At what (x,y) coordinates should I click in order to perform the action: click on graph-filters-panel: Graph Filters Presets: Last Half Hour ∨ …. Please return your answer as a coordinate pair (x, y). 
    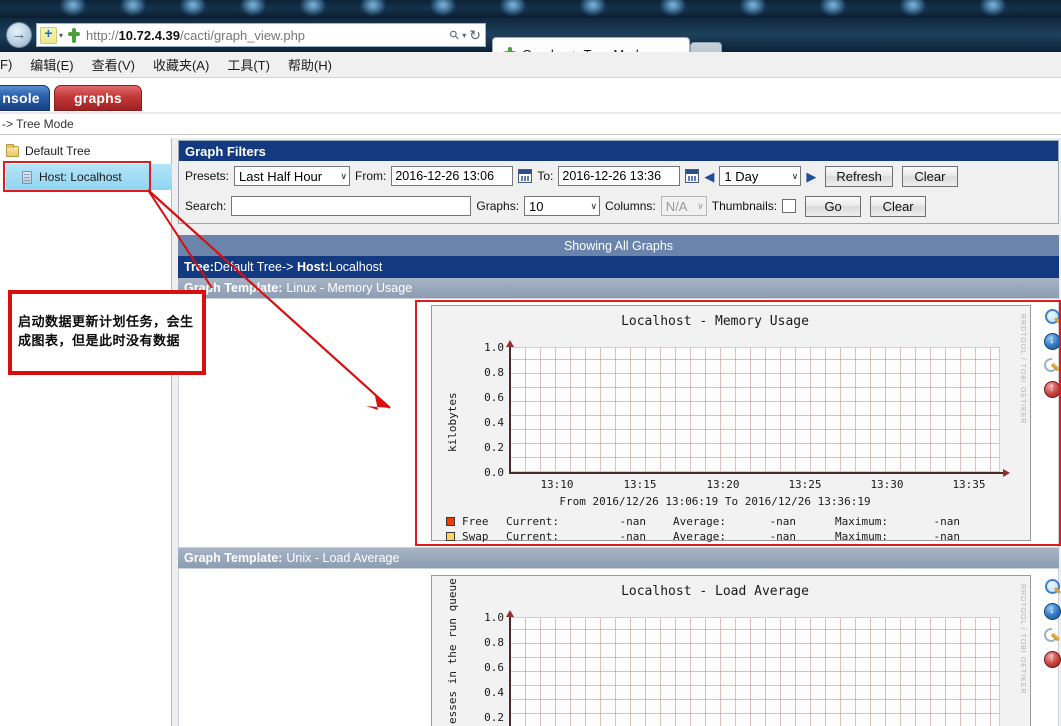
    Looking at the image, I should click on (618, 182).